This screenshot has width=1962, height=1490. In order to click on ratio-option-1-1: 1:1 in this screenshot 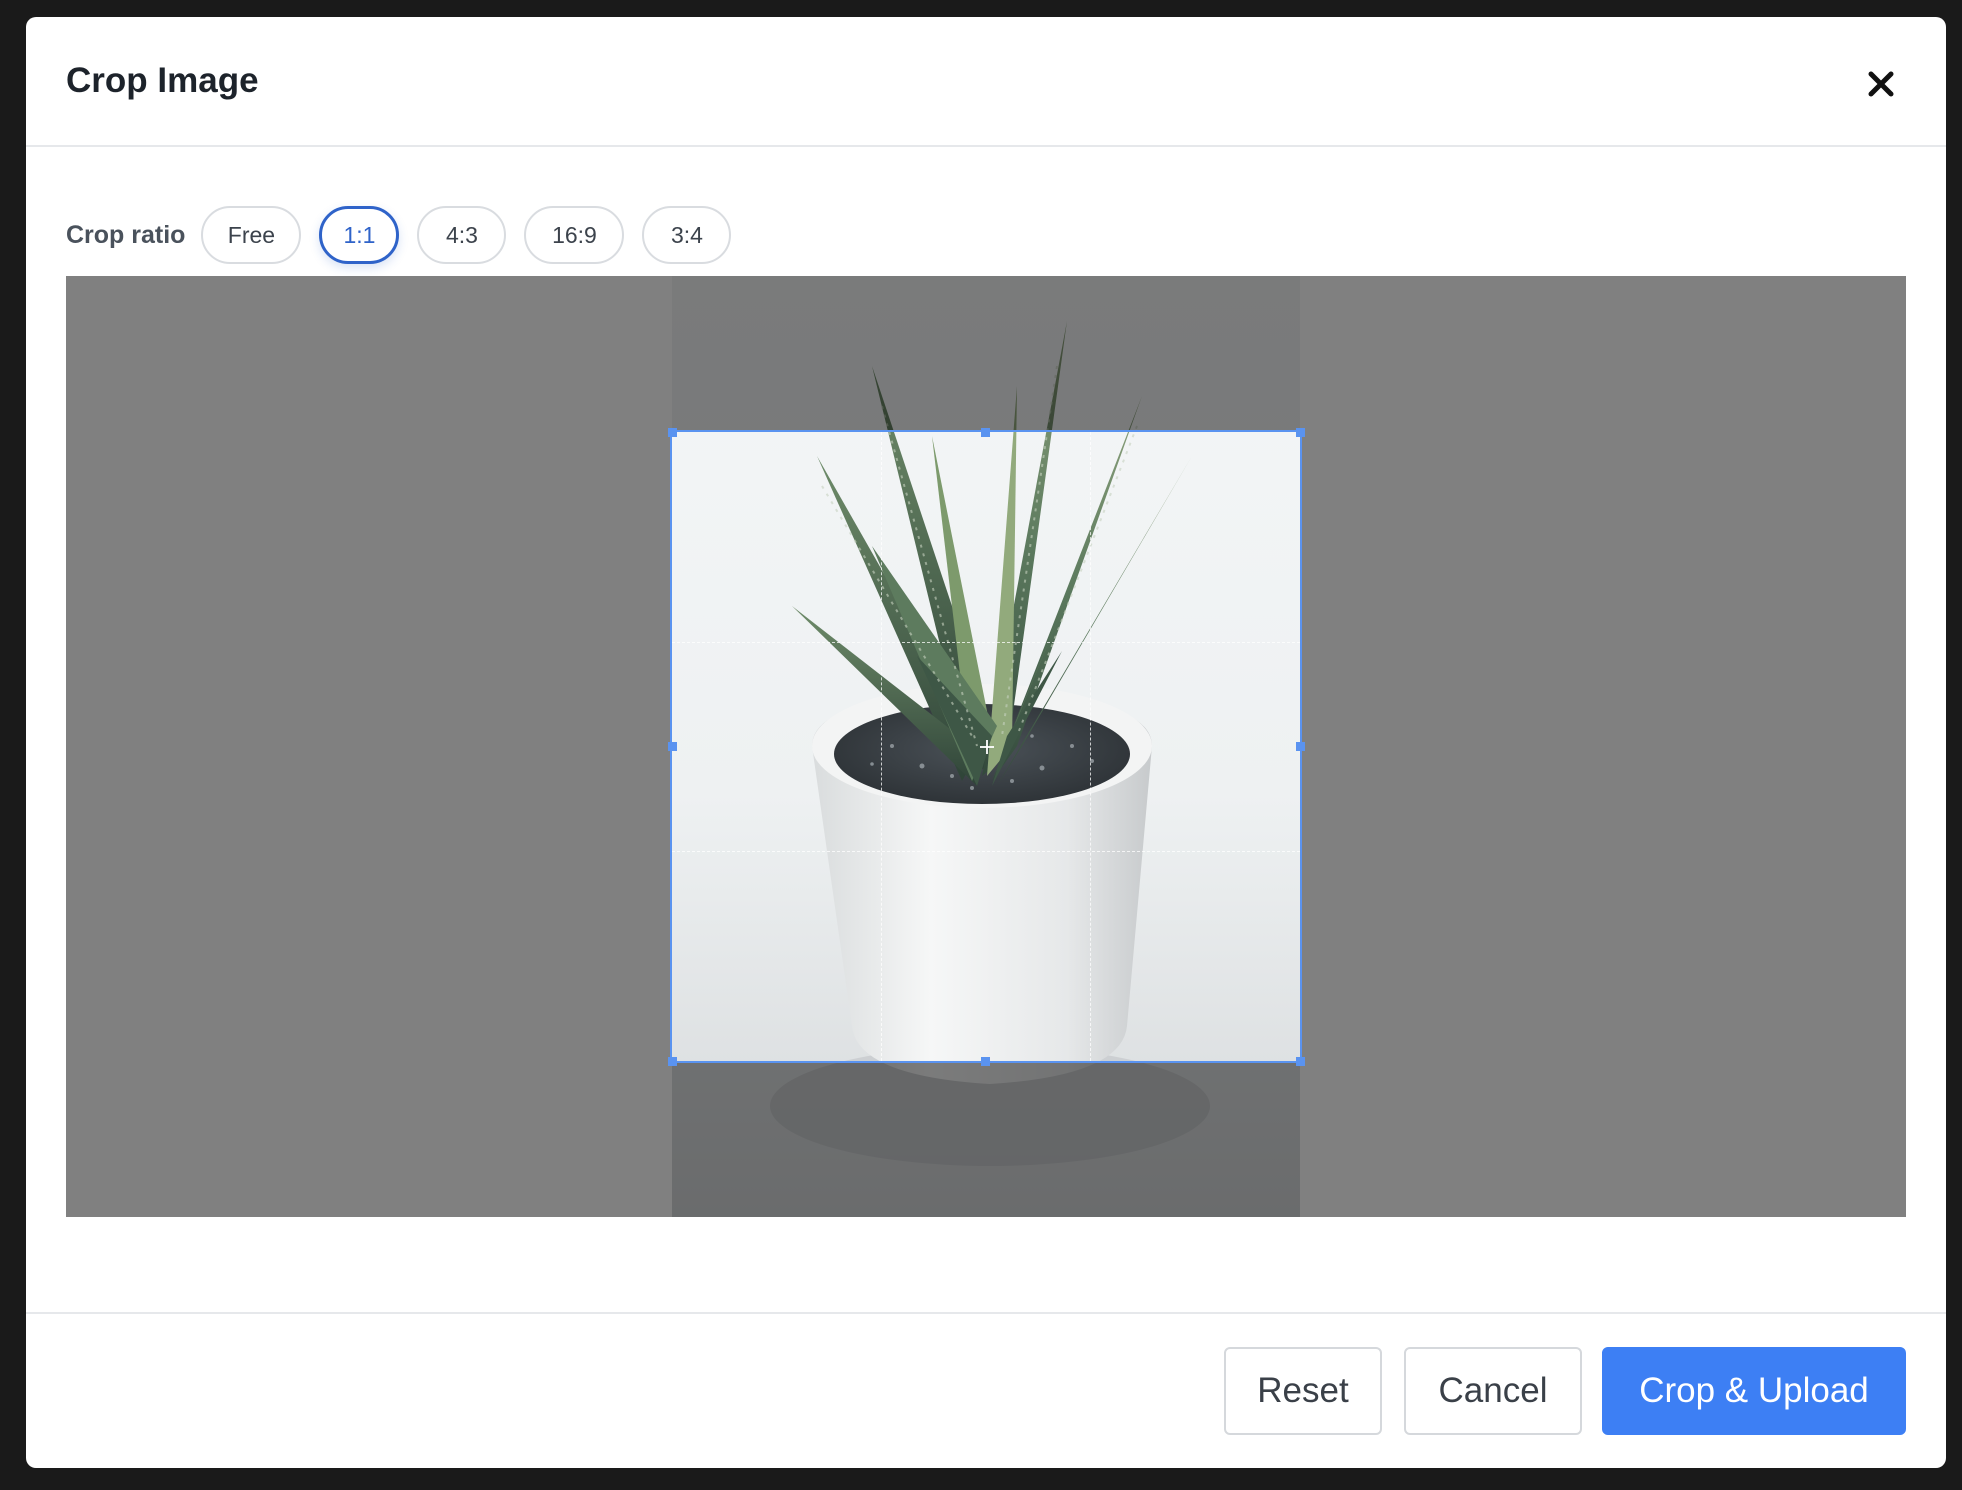, I will do `click(359, 235)`.